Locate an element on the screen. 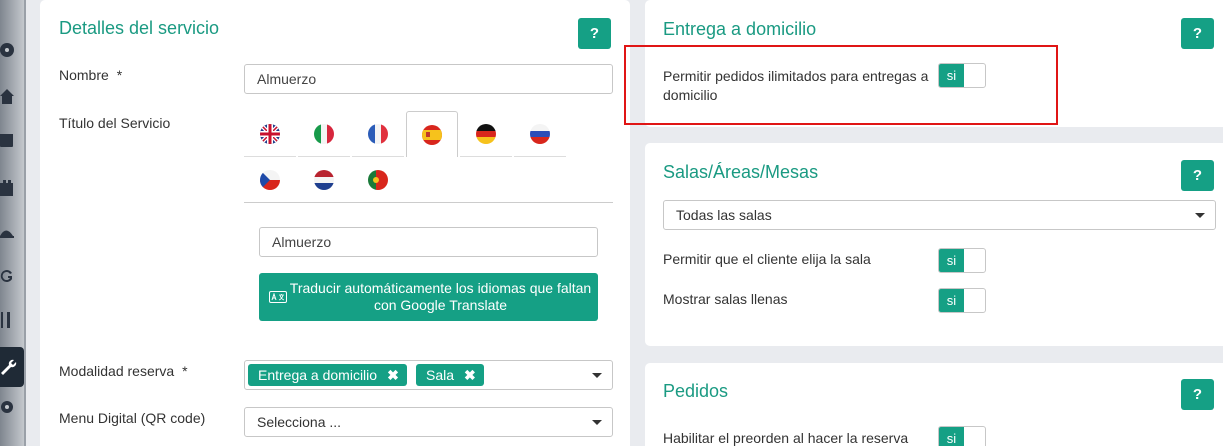 This screenshot has height=446, width=1223. google-icon is located at coordinates (11, 276).